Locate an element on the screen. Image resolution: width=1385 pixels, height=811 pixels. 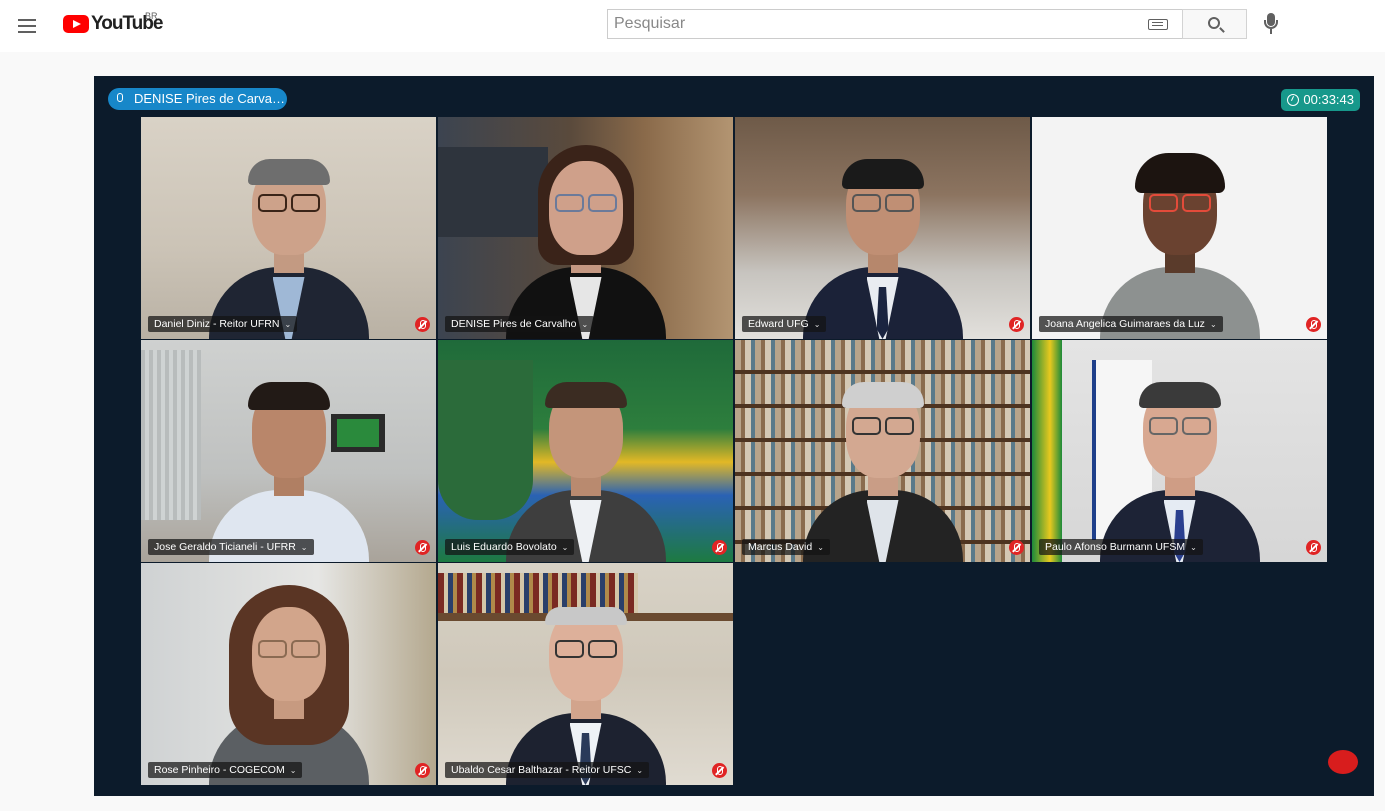
participant-name: Jose Geraldo Ticianeli - UFRR ⌄ is located at coordinates (231, 547).